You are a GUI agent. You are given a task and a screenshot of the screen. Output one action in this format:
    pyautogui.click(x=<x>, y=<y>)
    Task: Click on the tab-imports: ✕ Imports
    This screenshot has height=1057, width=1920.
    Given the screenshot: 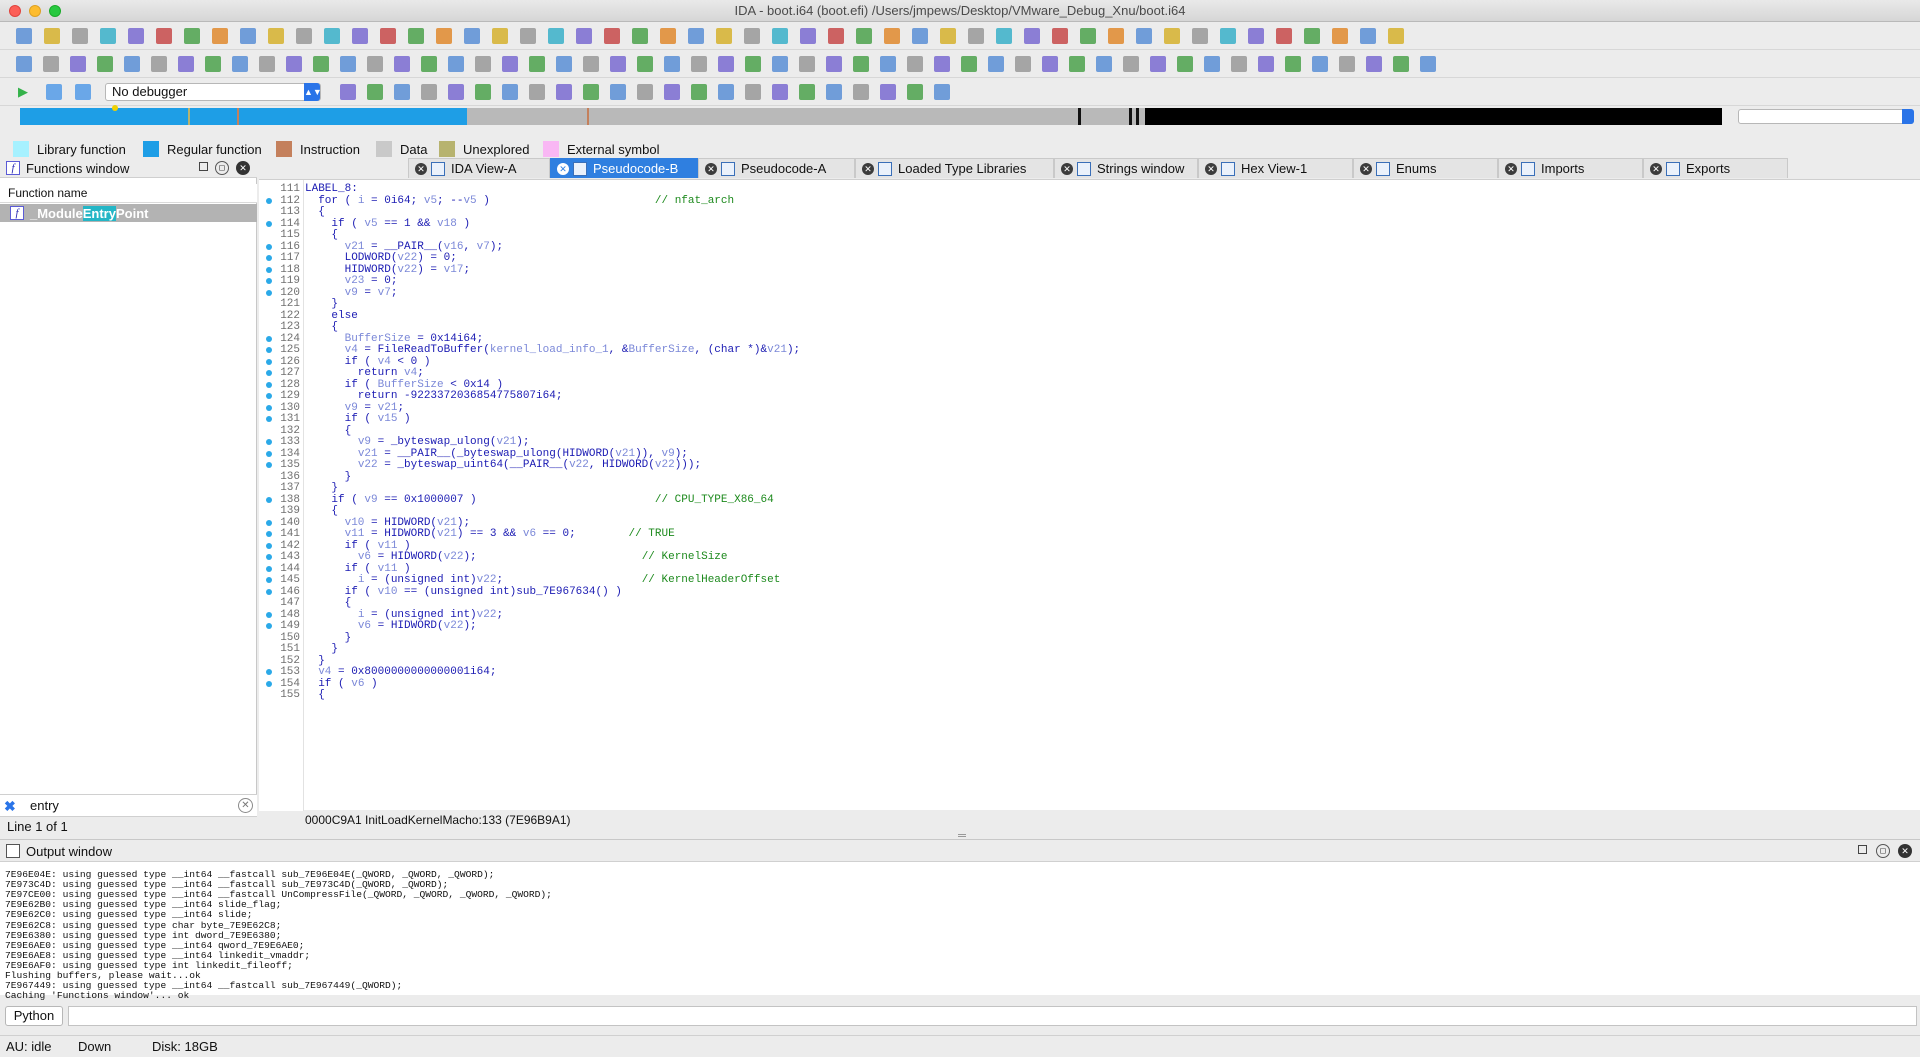 What is the action you would take?
    pyautogui.click(x=1570, y=168)
    